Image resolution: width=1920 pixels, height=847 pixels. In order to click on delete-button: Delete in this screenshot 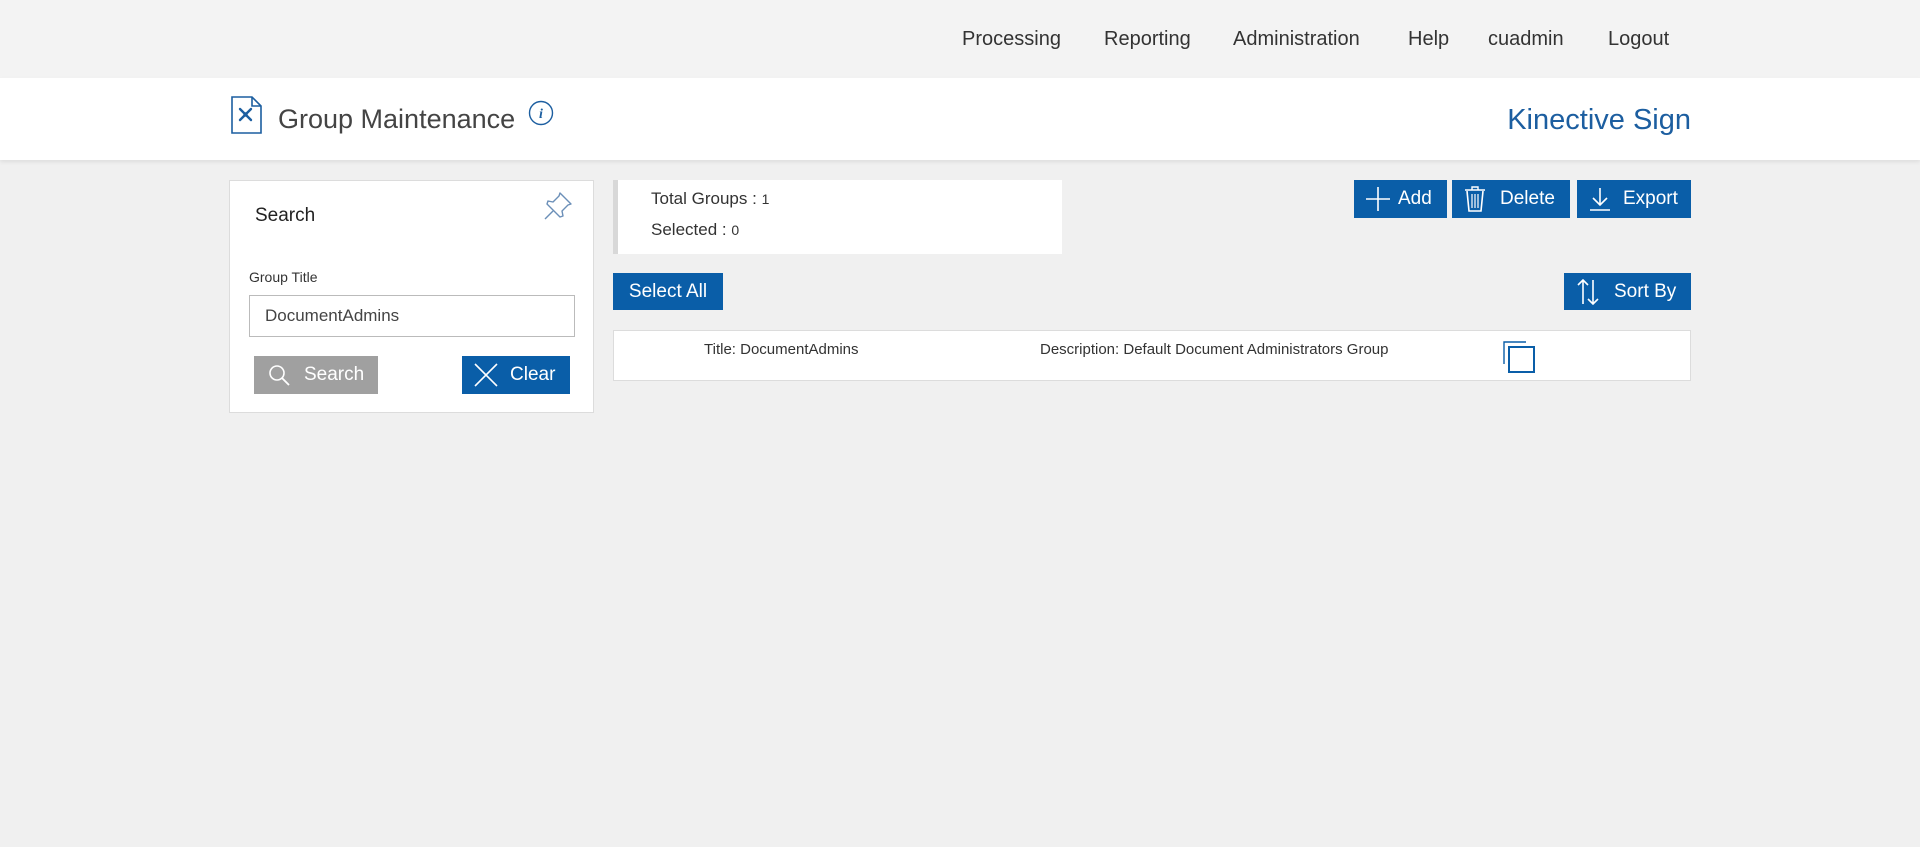, I will do `click(1511, 199)`.